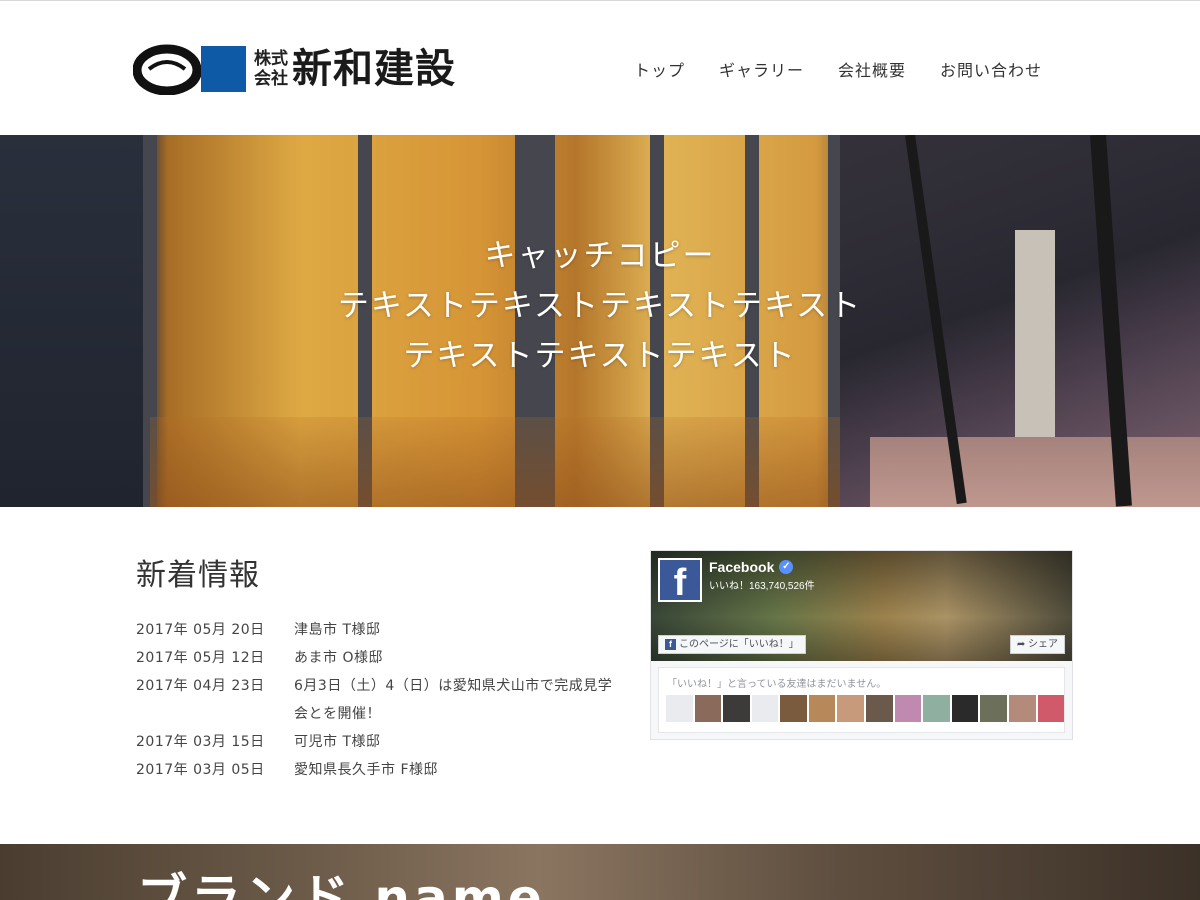 This screenshot has width=1200, height=900. I want to click on facebook-like-count: いいね！163,740,526件, so click(762, 586).